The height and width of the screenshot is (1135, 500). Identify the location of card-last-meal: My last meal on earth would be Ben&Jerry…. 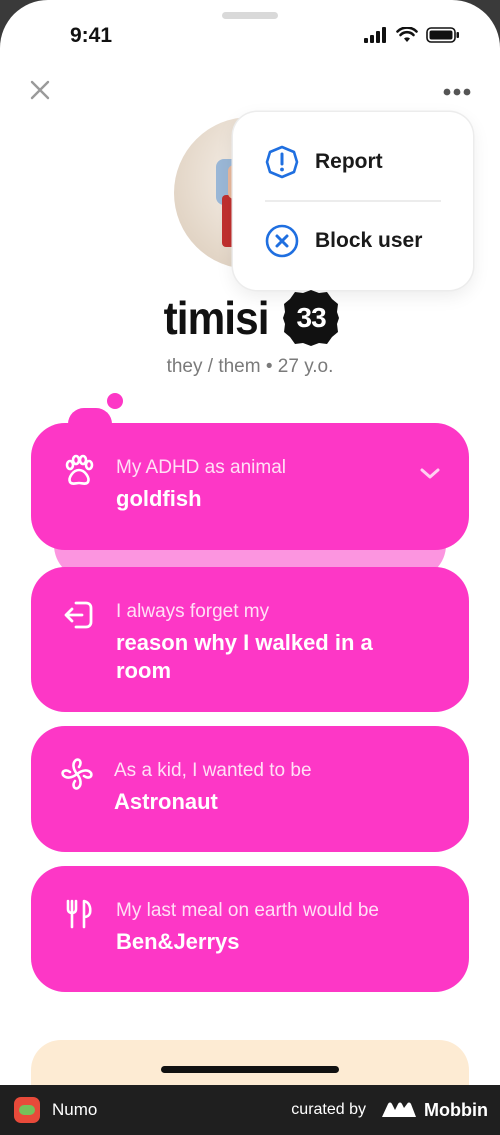
(250, 929).